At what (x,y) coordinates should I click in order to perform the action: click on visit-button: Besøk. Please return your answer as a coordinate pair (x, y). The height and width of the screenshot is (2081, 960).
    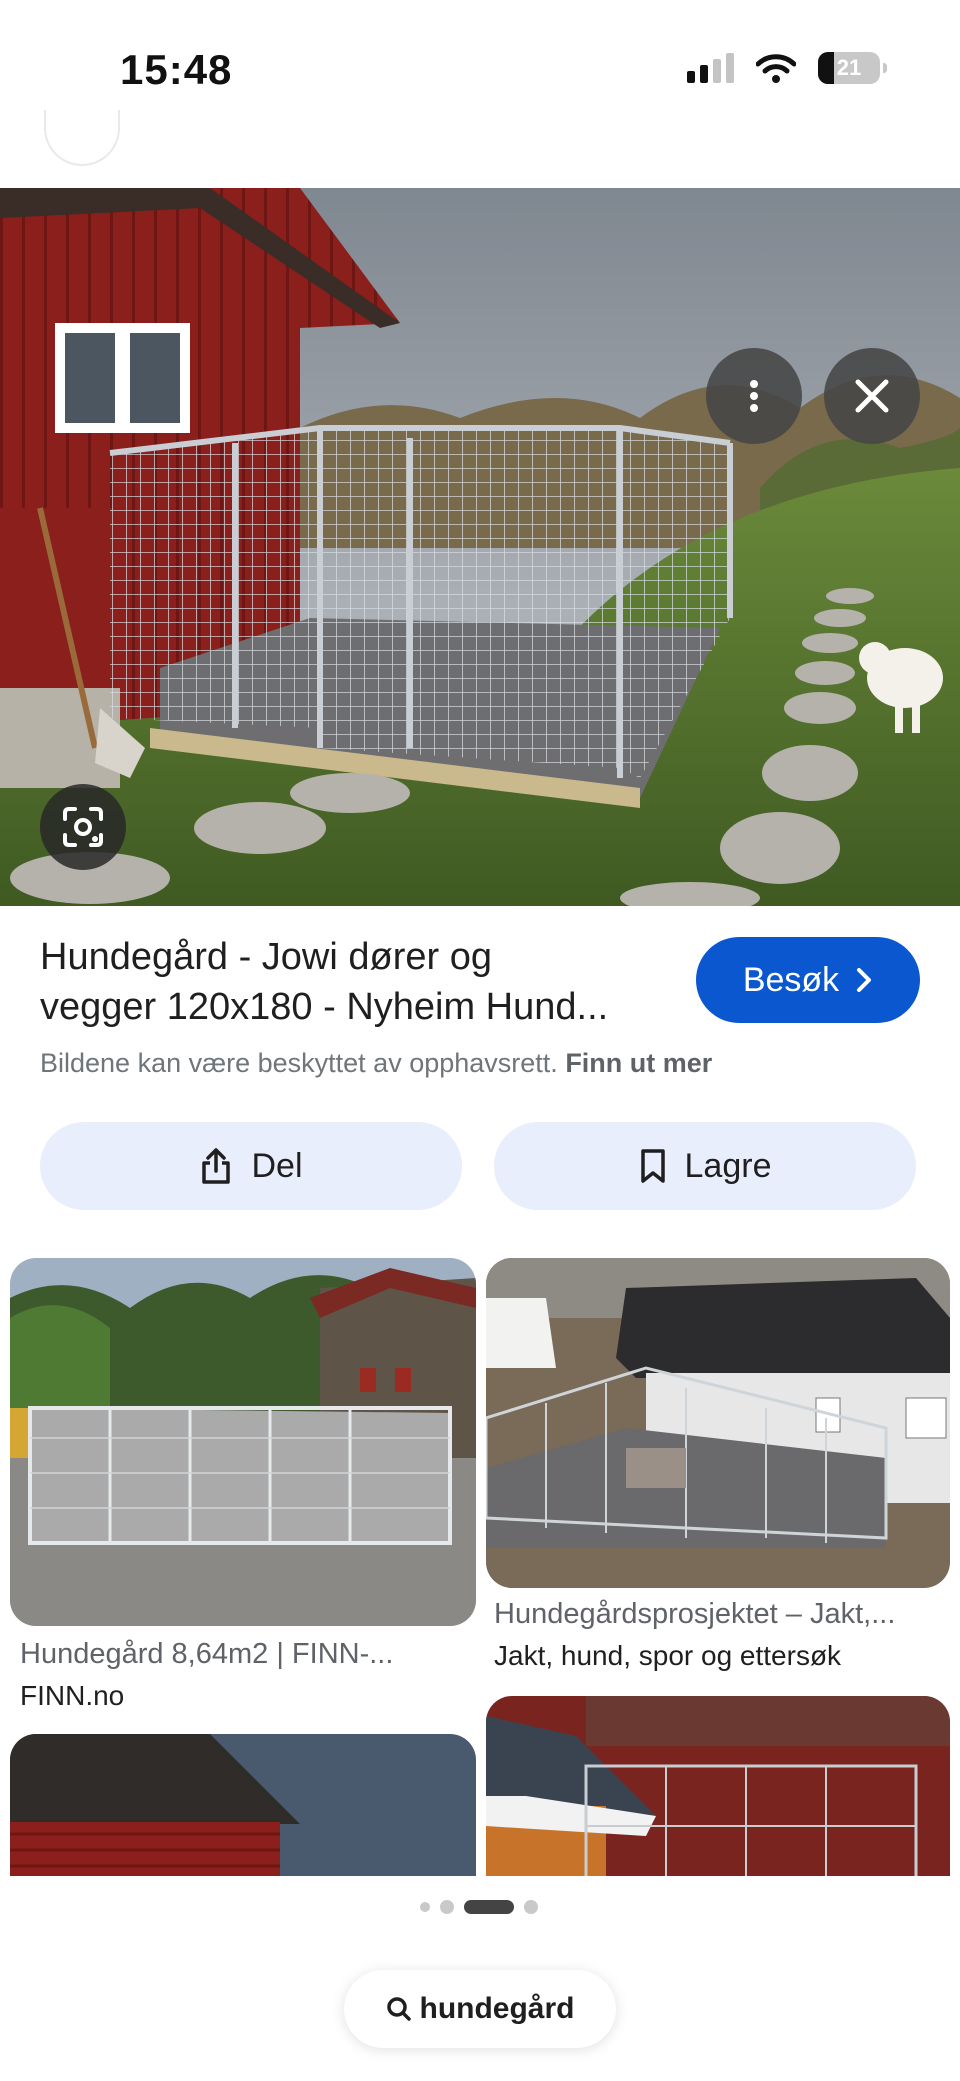
    Looking at the image, I should click on (808, 980).